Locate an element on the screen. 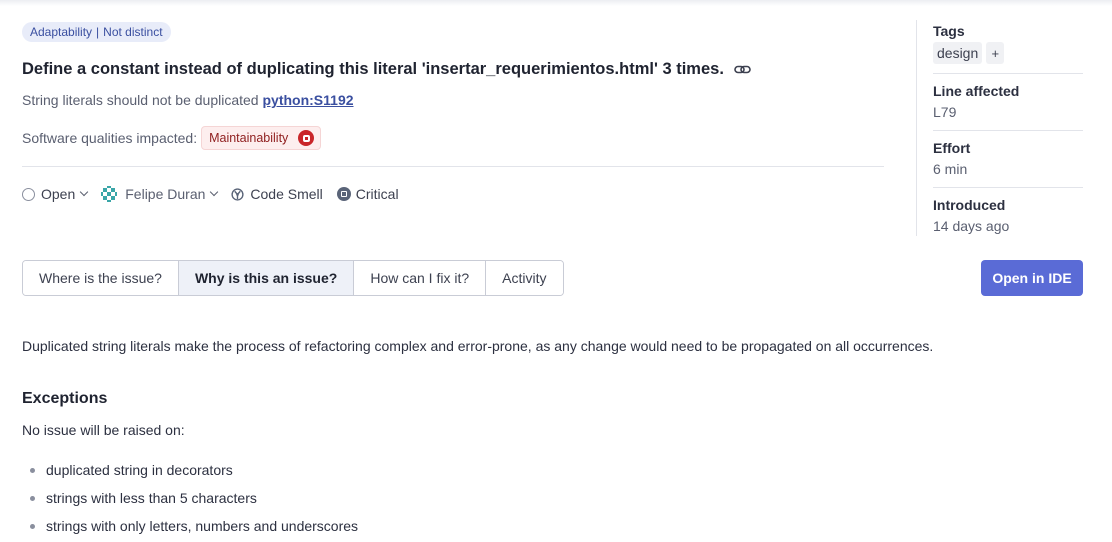  list-item-text: strings with less than 5 characters is located at coordinates (151, 498).